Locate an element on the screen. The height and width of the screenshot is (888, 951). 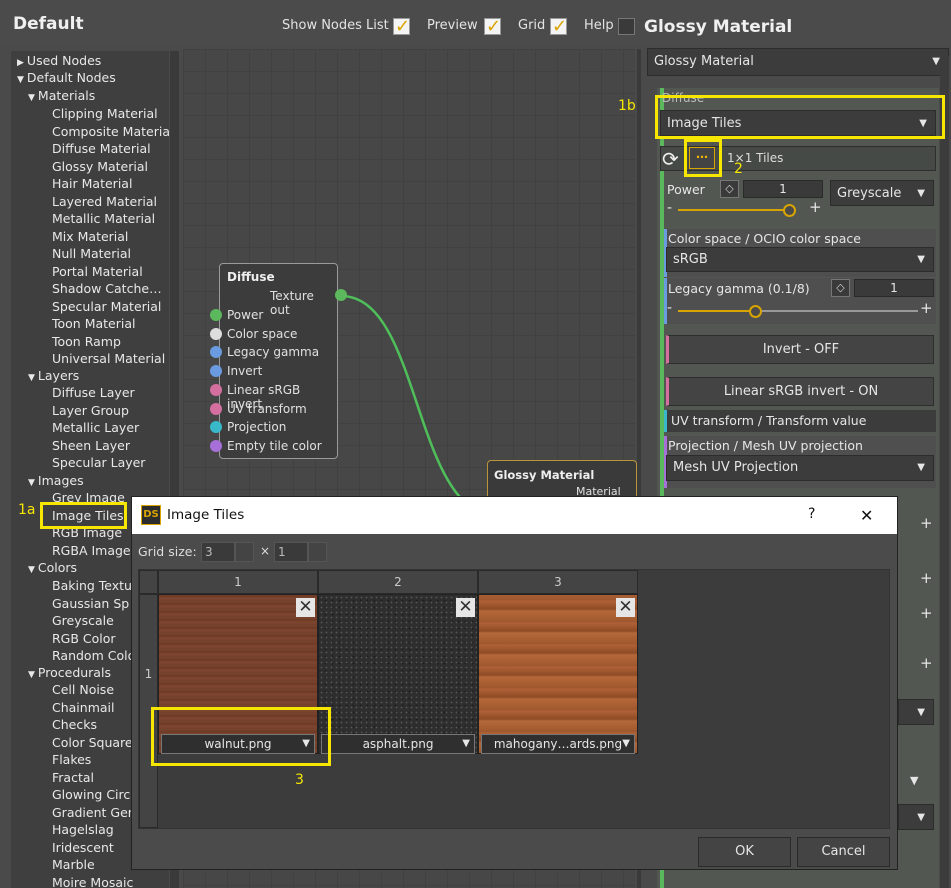
tree-default-nodes: ▼ Default Nodes is located at coordinates (66, 77).